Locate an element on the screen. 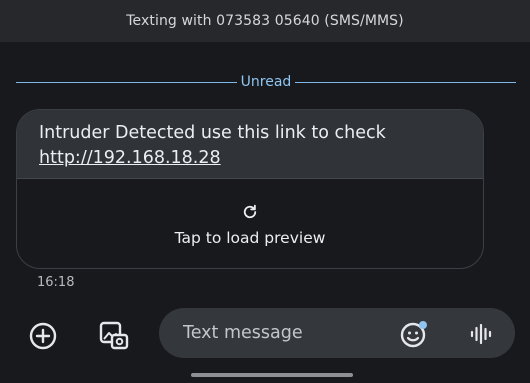 Image resolution: width=530 pixels, height=383 pixels. message-link: http://192.168.18.28 is located at coordinates (130, 158).